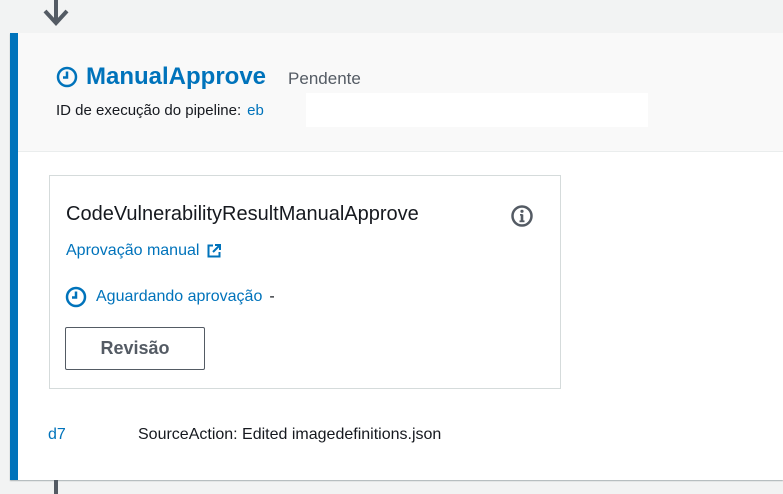  Describe the element at coordinates (477, 110) in the screenshot. I see `redaction-box` at that location.